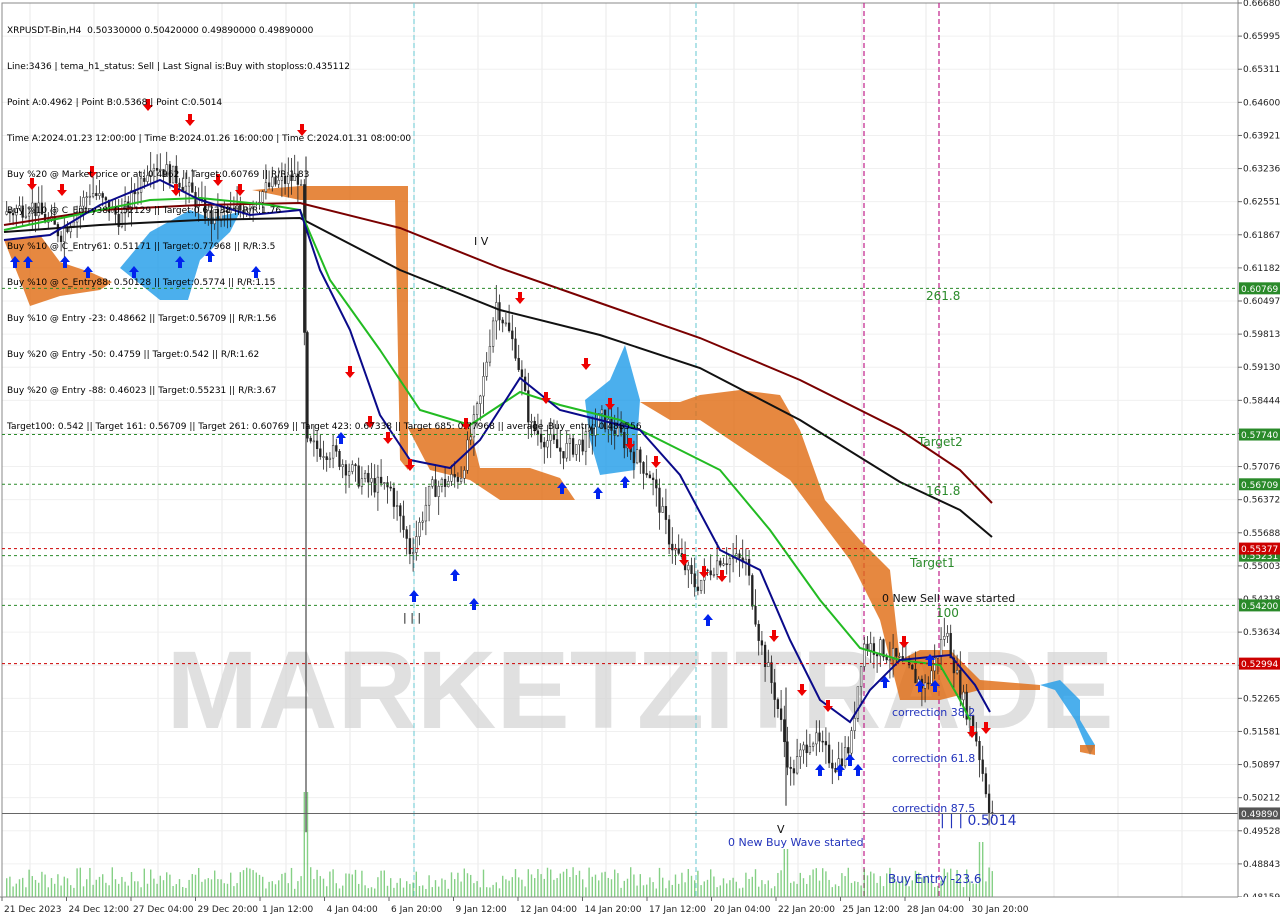 The width and height of the screenshot is (1280, 920). Describe the element at coordinates (1261, 766) in the screenshot. I see `price-tick-label: 0.50897` at that location.